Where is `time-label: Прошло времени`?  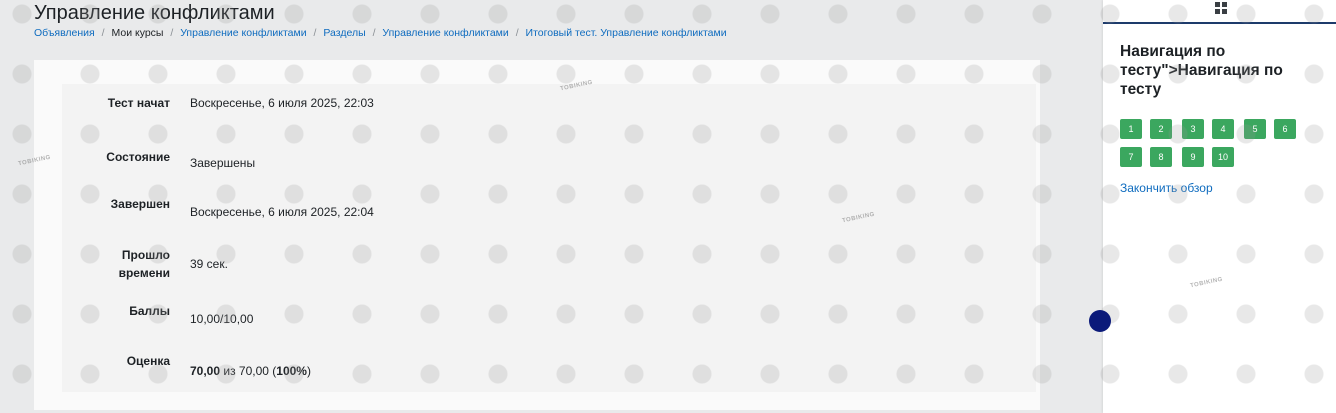 time-label: Прошло времени is located at coordinates (115, 264).